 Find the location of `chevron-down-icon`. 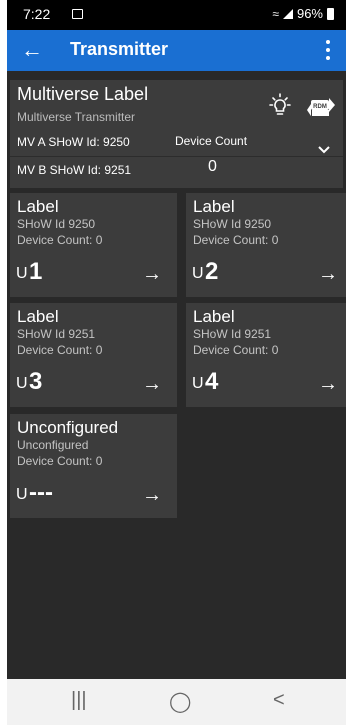

chevron-down-icon is located at coordinates (324, 150).